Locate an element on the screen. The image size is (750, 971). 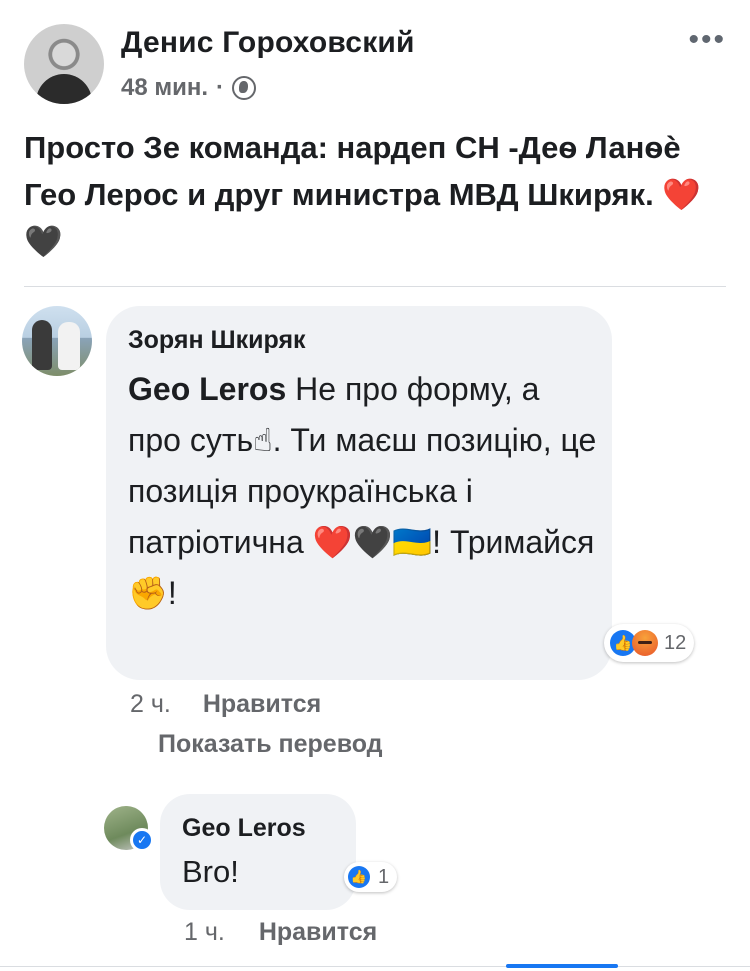
verified-badge-icon: ✓ is located at coordinates (142, 840).